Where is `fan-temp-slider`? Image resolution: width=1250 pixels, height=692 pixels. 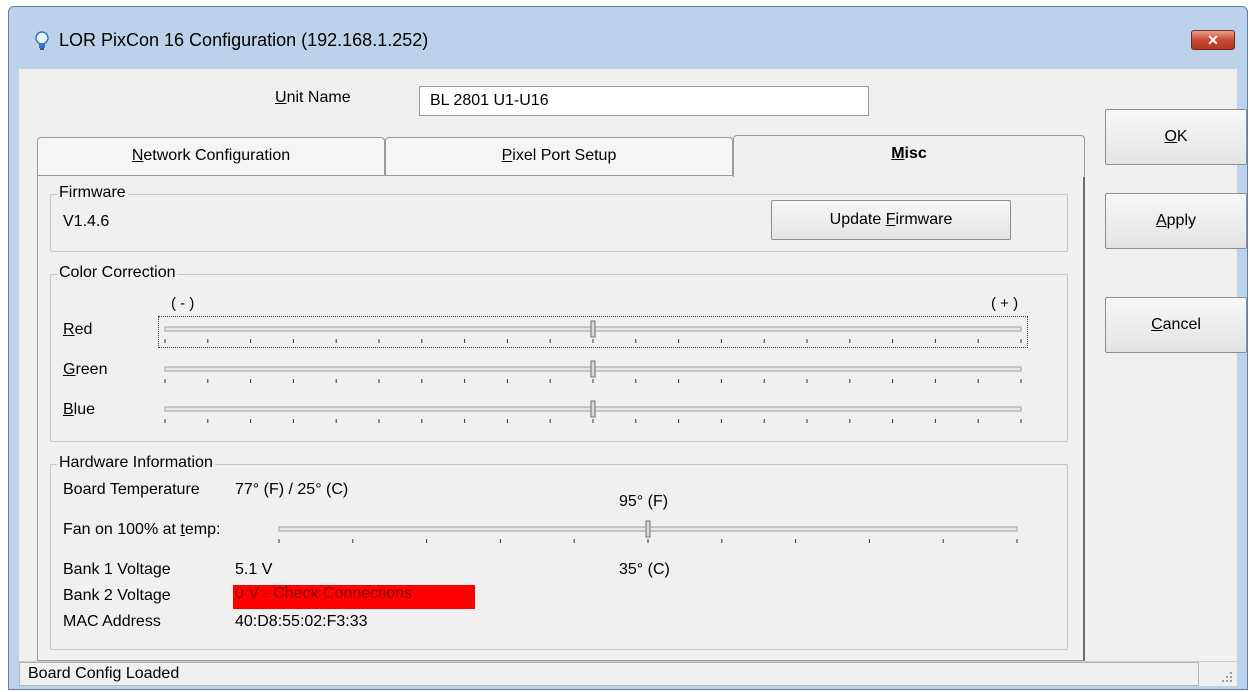 fan-temp-slider is located at coordinates (648, 532).